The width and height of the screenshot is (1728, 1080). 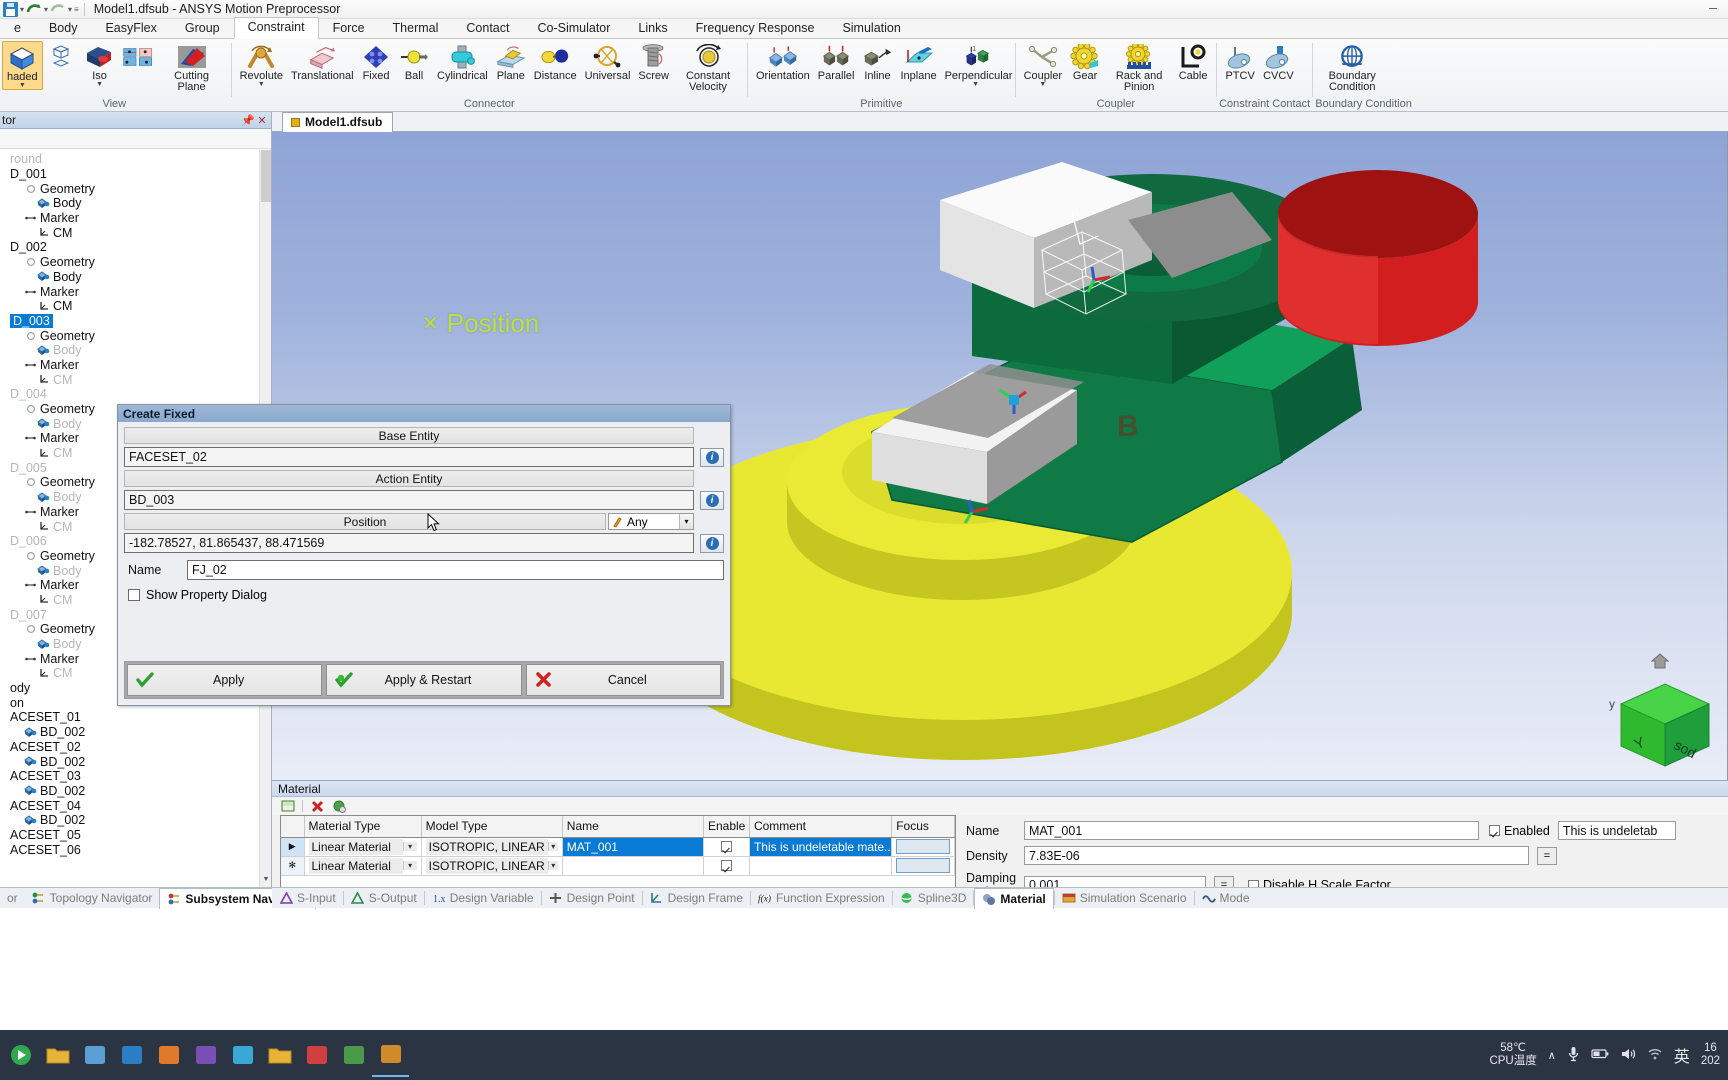 I want to click on tree-item: round, so click(x=129, y=159).